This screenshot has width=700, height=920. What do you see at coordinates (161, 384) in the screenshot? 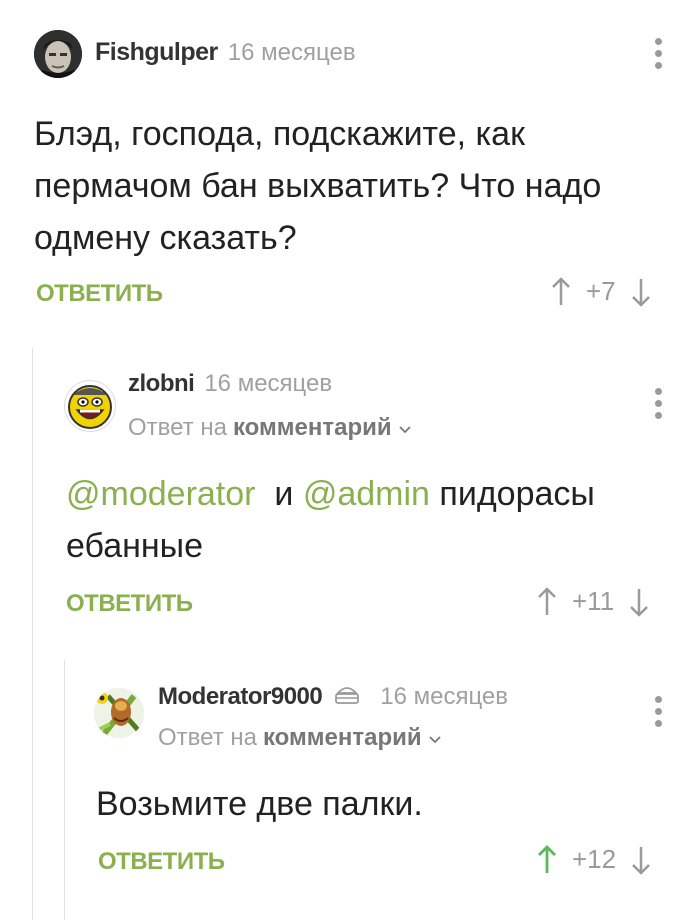
I see `comment-author: zlobni` at bounding box center [161, 384].